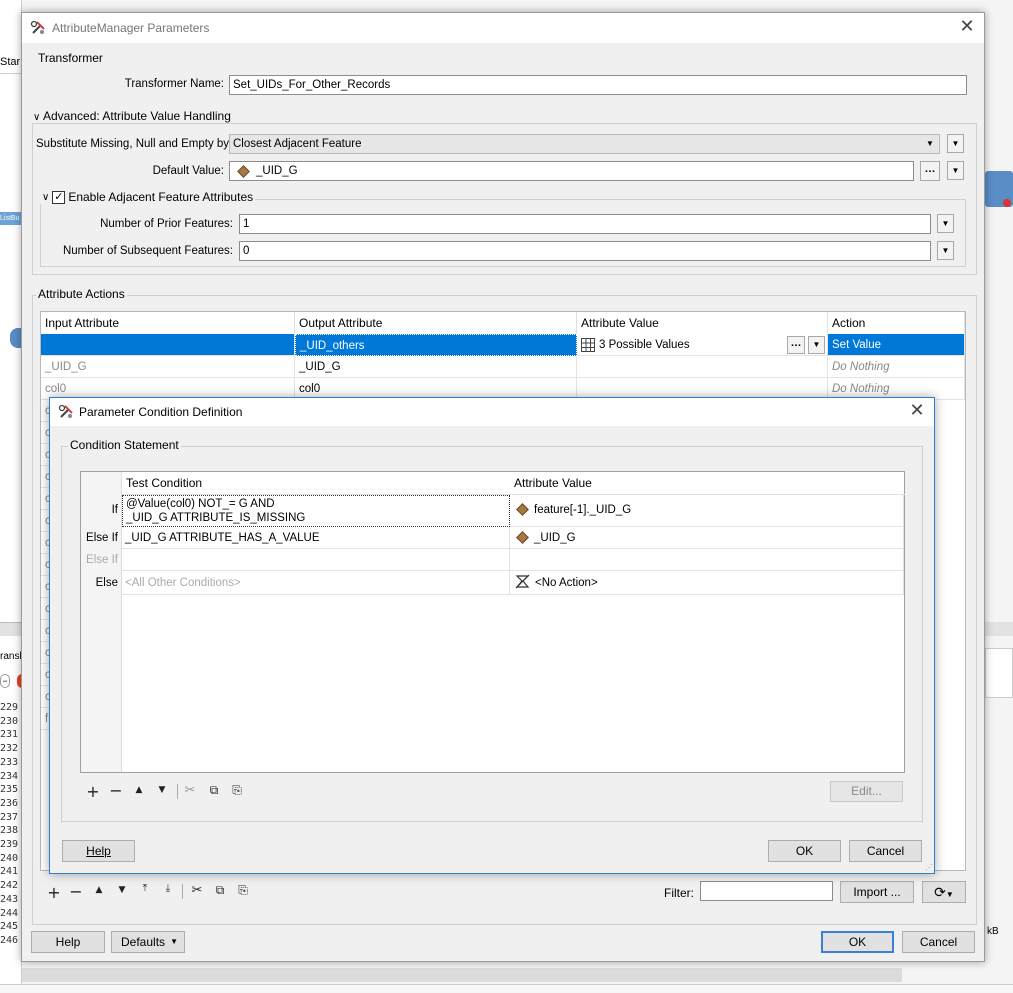  I want to click on line-number: 236, so click(9, 803).